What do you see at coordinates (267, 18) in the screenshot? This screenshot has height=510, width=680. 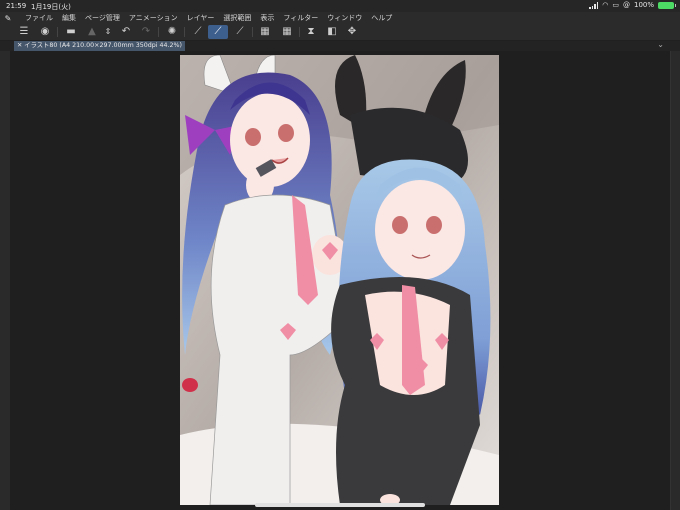 I see `menu-view: 表示` at bounding box center [267, 18].